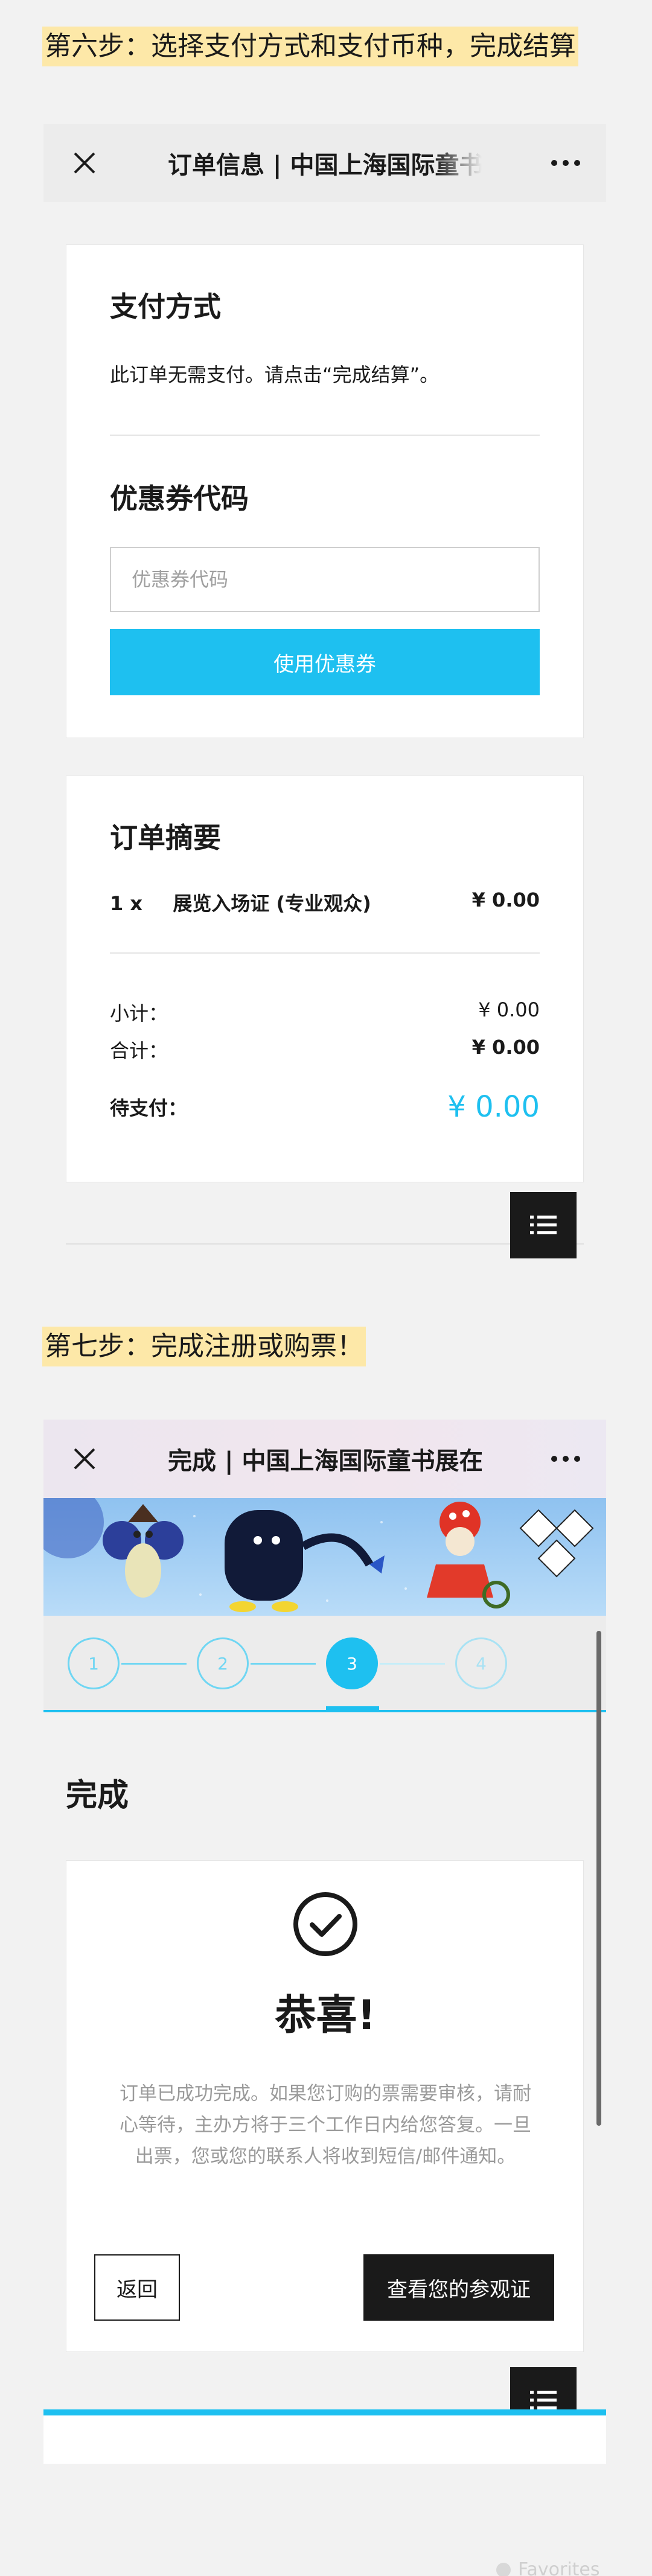 This screenshot has width=652, height=2576. I want to click on page-title: 完成 | 中国上海国际童书展在, so click(325, 1461).